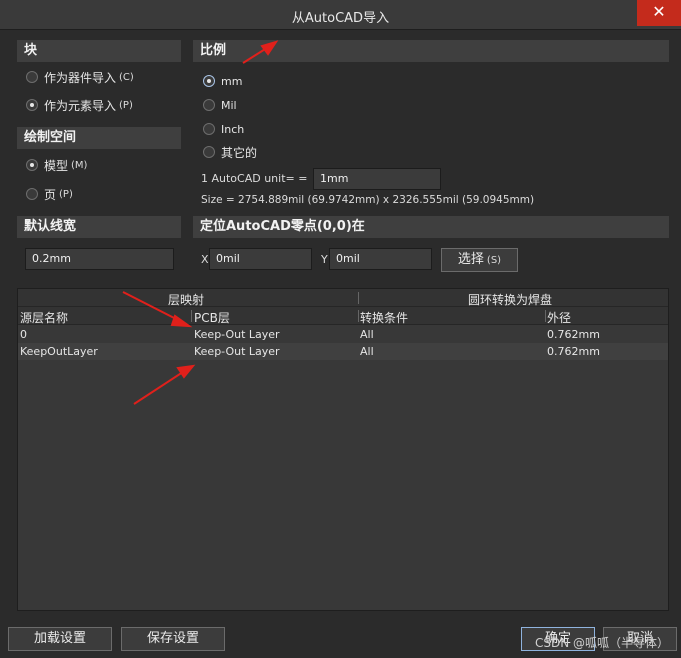  Describe the element at coordinates (44, 317) in the screenshot. I see `column-source-layer: 源层名称` at that location.